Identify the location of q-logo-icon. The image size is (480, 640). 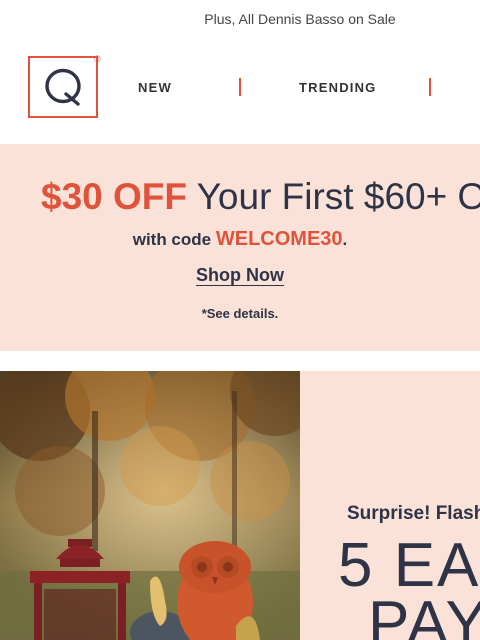
(63, 87).